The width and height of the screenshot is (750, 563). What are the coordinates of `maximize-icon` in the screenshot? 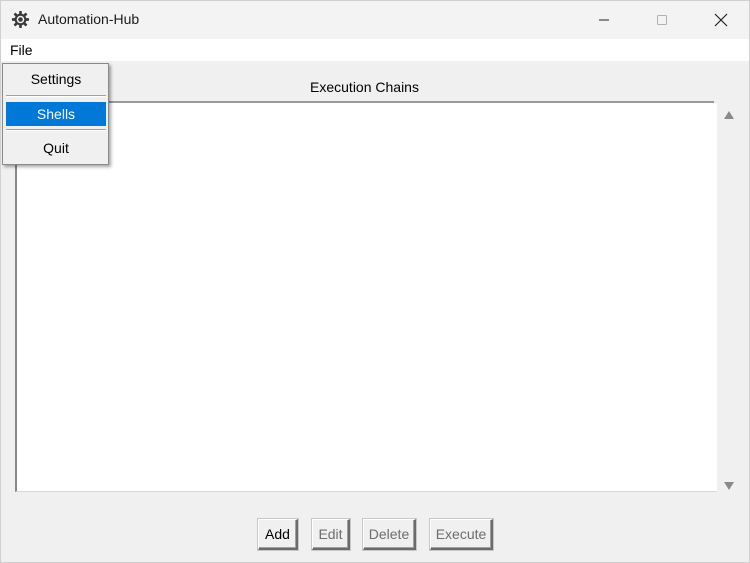 It's located at (662, 20).